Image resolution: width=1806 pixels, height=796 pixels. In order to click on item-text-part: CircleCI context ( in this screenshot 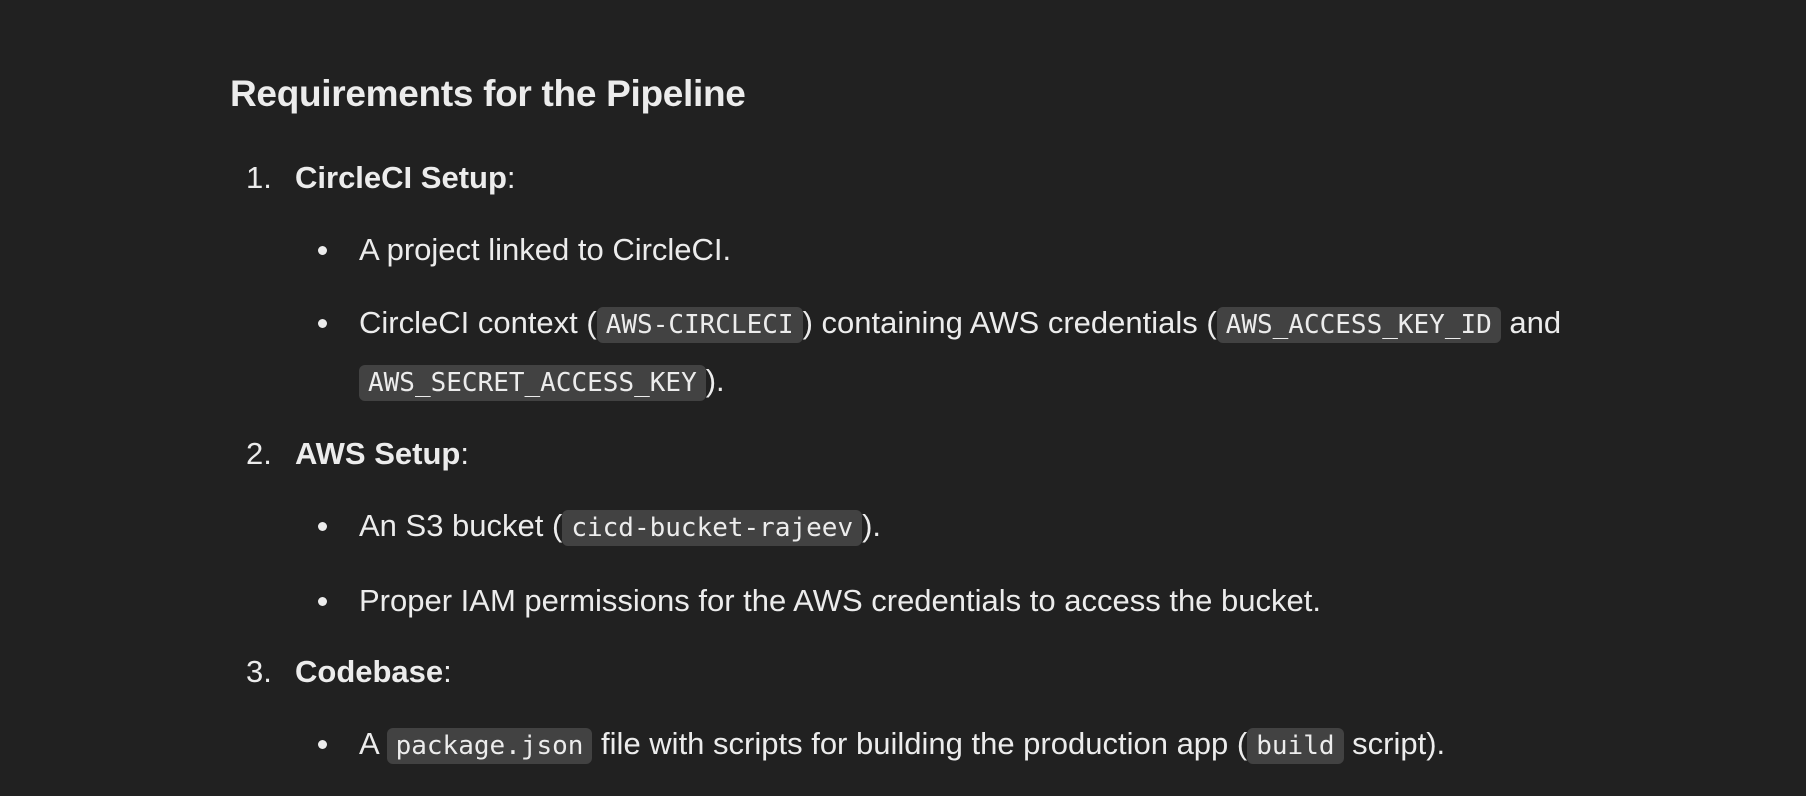, I will do `click(478, 322)`.